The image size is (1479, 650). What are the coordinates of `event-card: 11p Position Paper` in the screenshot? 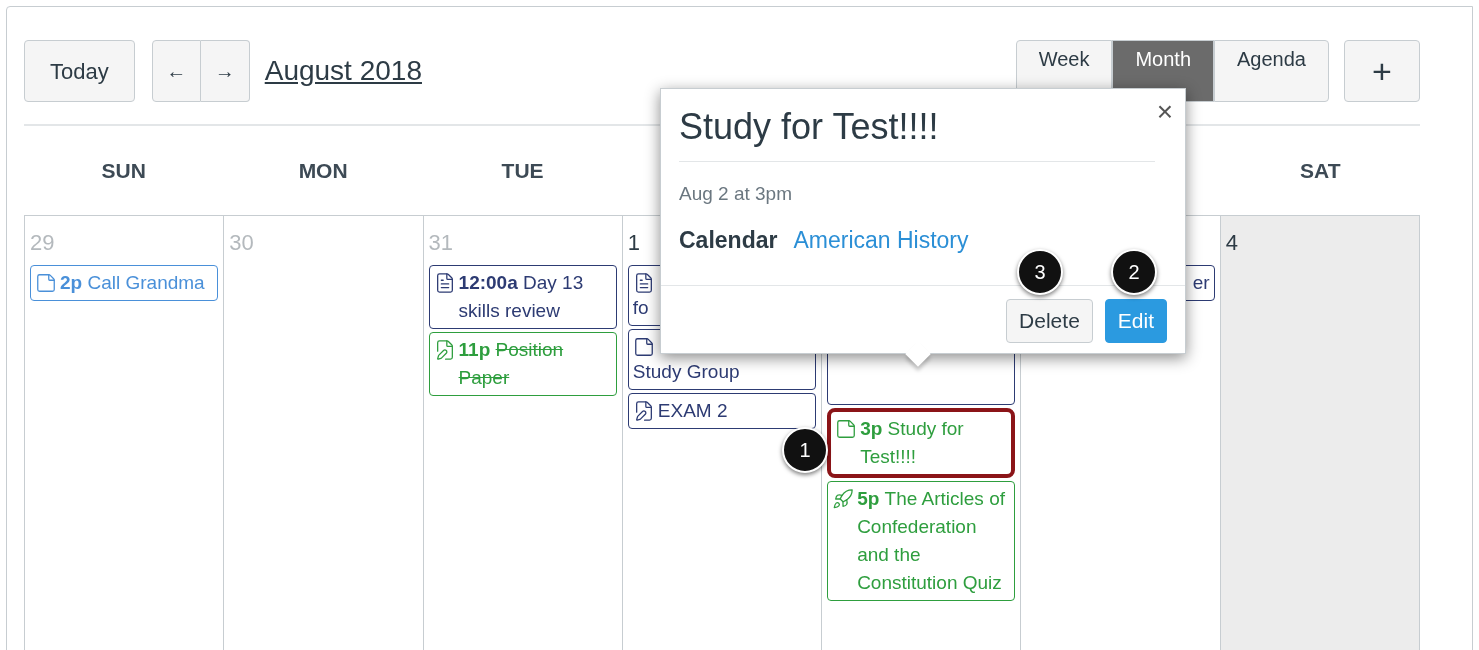 It's located at (522, 364).